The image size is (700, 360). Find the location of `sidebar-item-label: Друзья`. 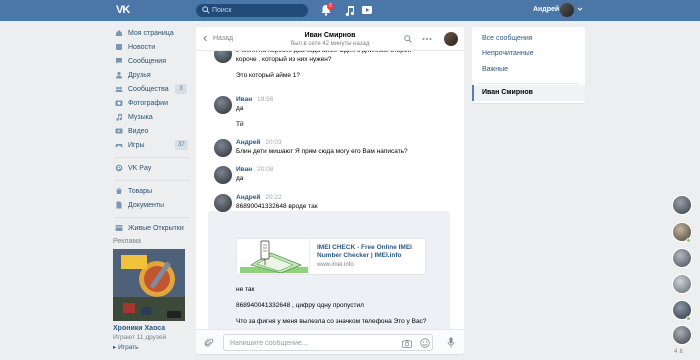

sidebar-item-label: Друзья is located at coordinates (139, 75).